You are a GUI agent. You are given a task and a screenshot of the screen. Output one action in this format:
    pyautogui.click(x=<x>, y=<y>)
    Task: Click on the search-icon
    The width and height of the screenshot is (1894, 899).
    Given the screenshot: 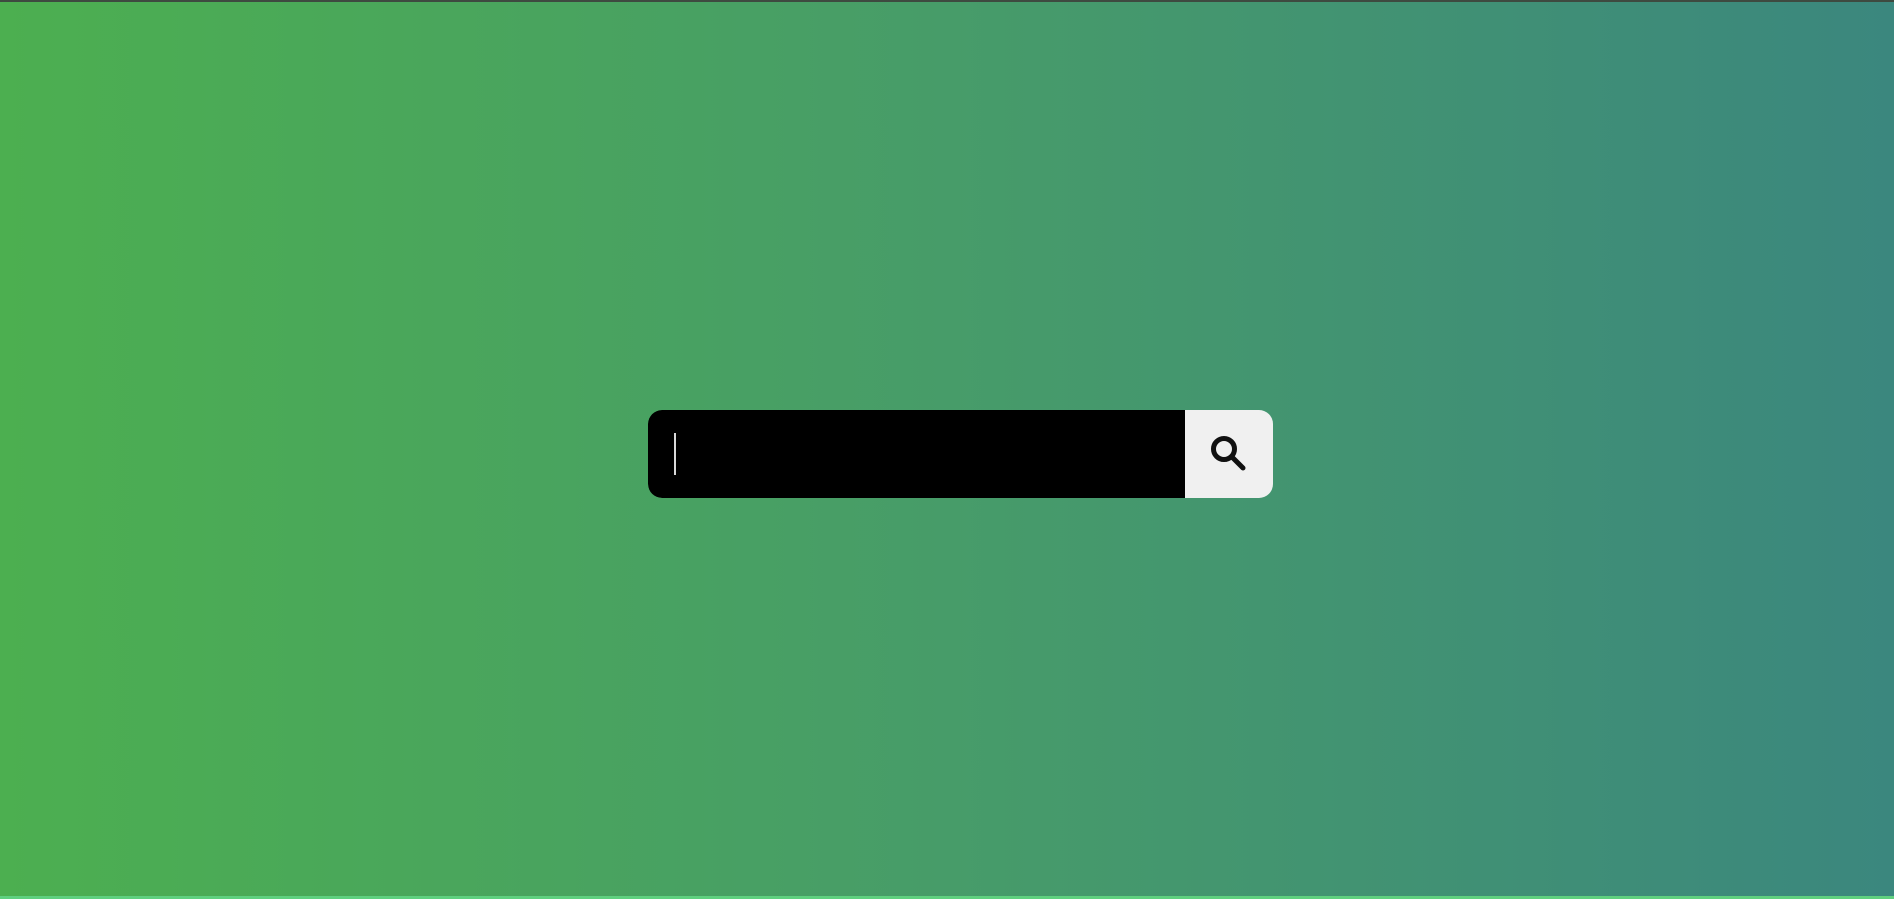 What is the action you would take?
    pyautogui.click(x=1228, y=453)
    